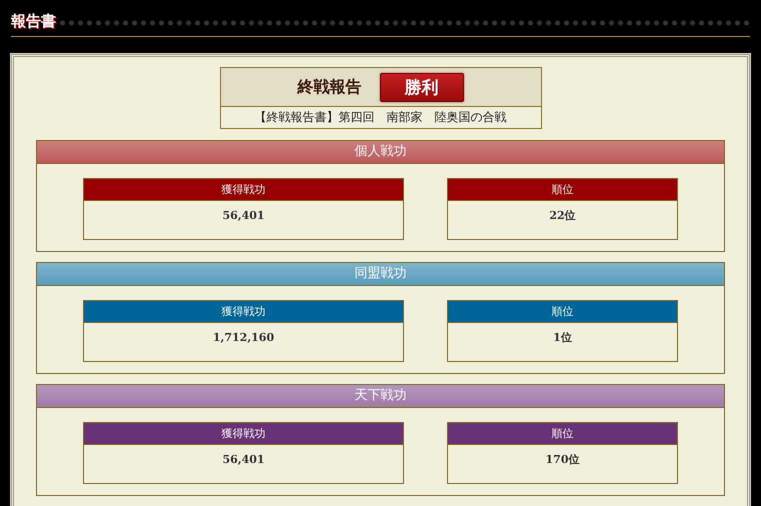 This screenshot has height=506, width=761. I want to click on section-header: 個人戦功, so click(380, 152).